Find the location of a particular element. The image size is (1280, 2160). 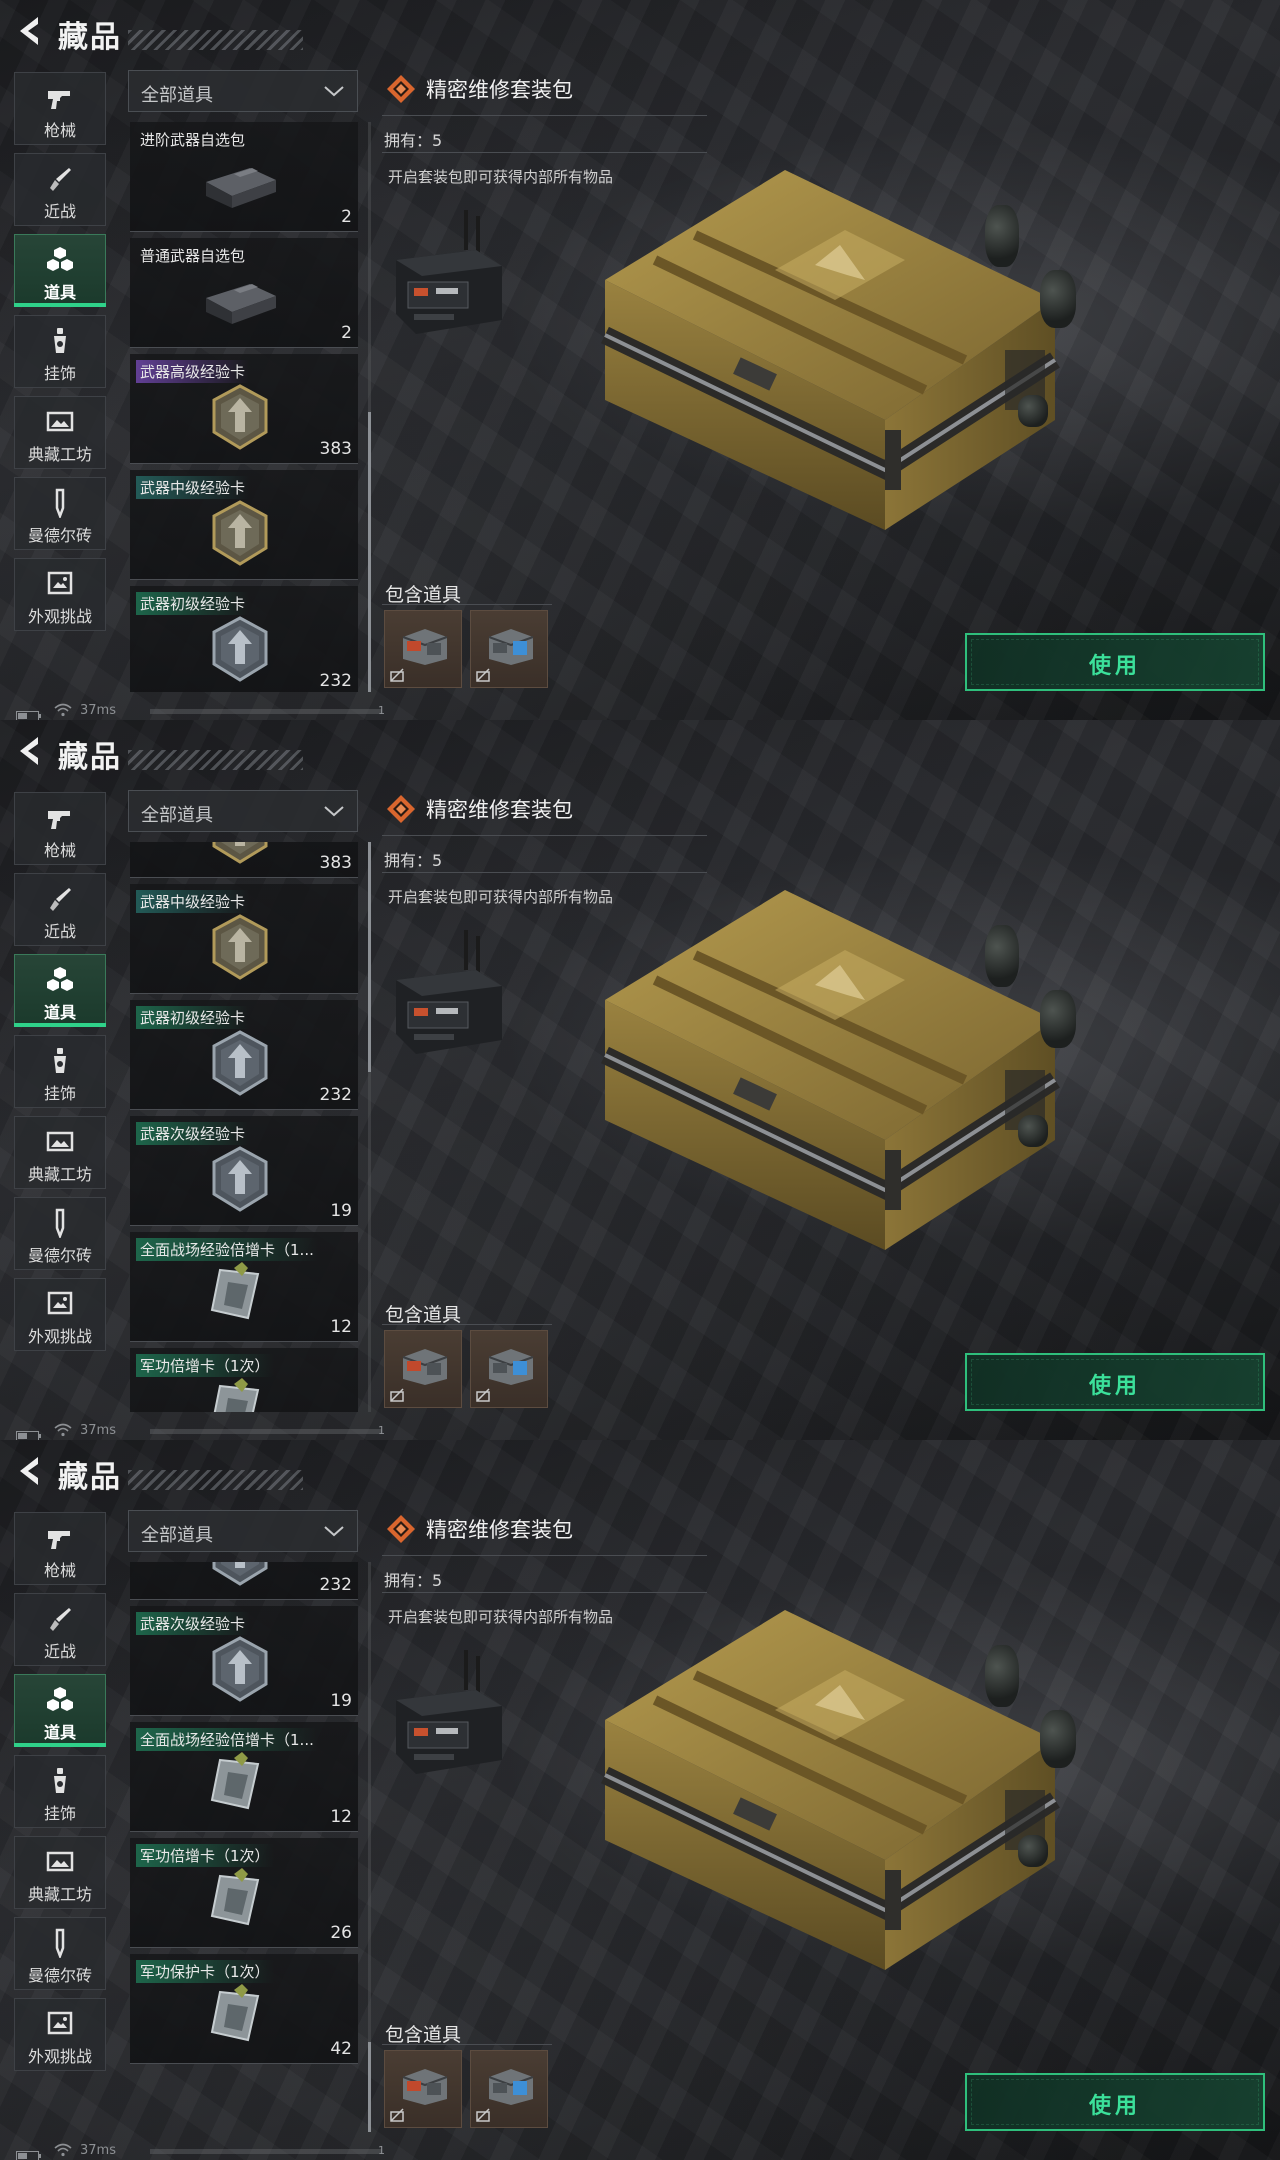

radio-device-icon is located at coordinates (449, 1718).